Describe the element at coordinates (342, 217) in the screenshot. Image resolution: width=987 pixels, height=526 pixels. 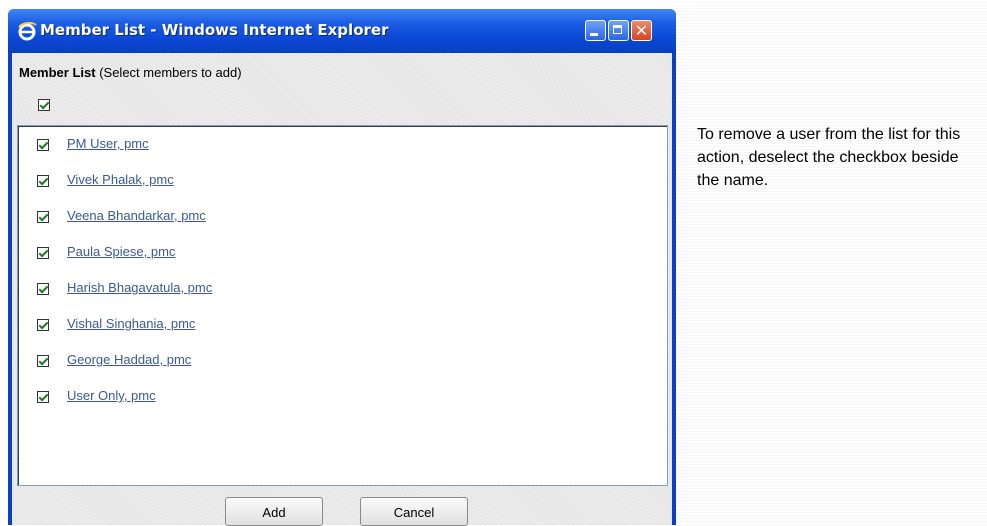
I see `list-item: Veena Bhandarkar, pmc` at that location.